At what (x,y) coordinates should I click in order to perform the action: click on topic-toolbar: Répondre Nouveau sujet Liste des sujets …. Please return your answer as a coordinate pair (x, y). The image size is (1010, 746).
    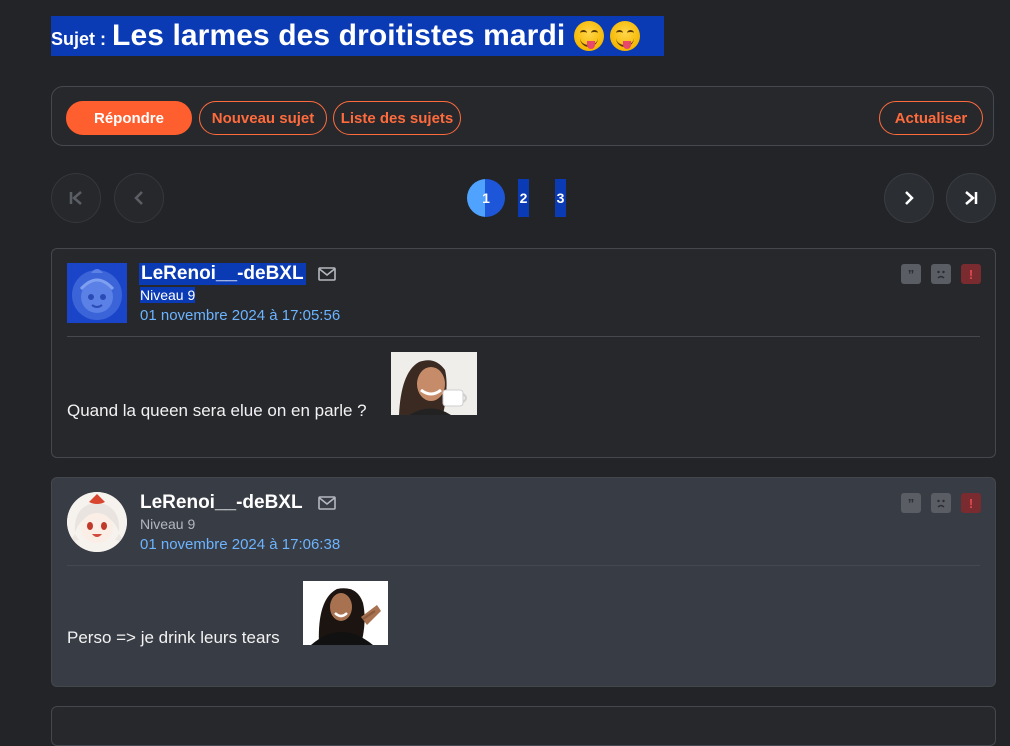
    Looking at the image, I should click on (522, 116).